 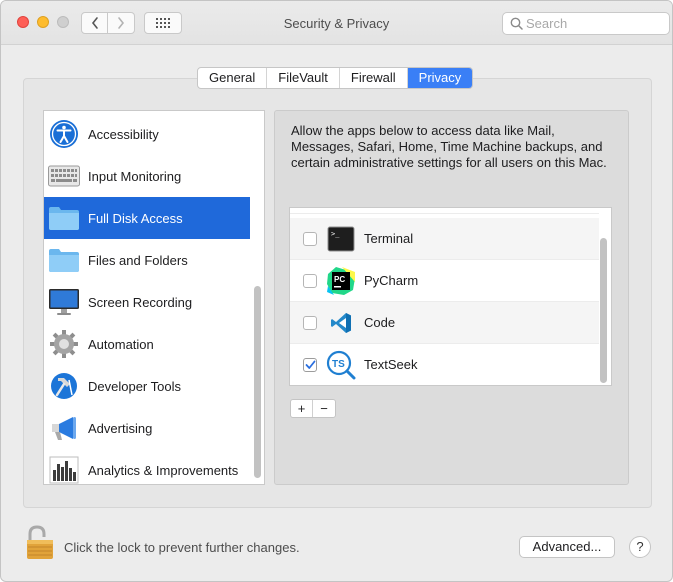 I want to click on list-item: PC PyCharm, so click(x=444, y=281).